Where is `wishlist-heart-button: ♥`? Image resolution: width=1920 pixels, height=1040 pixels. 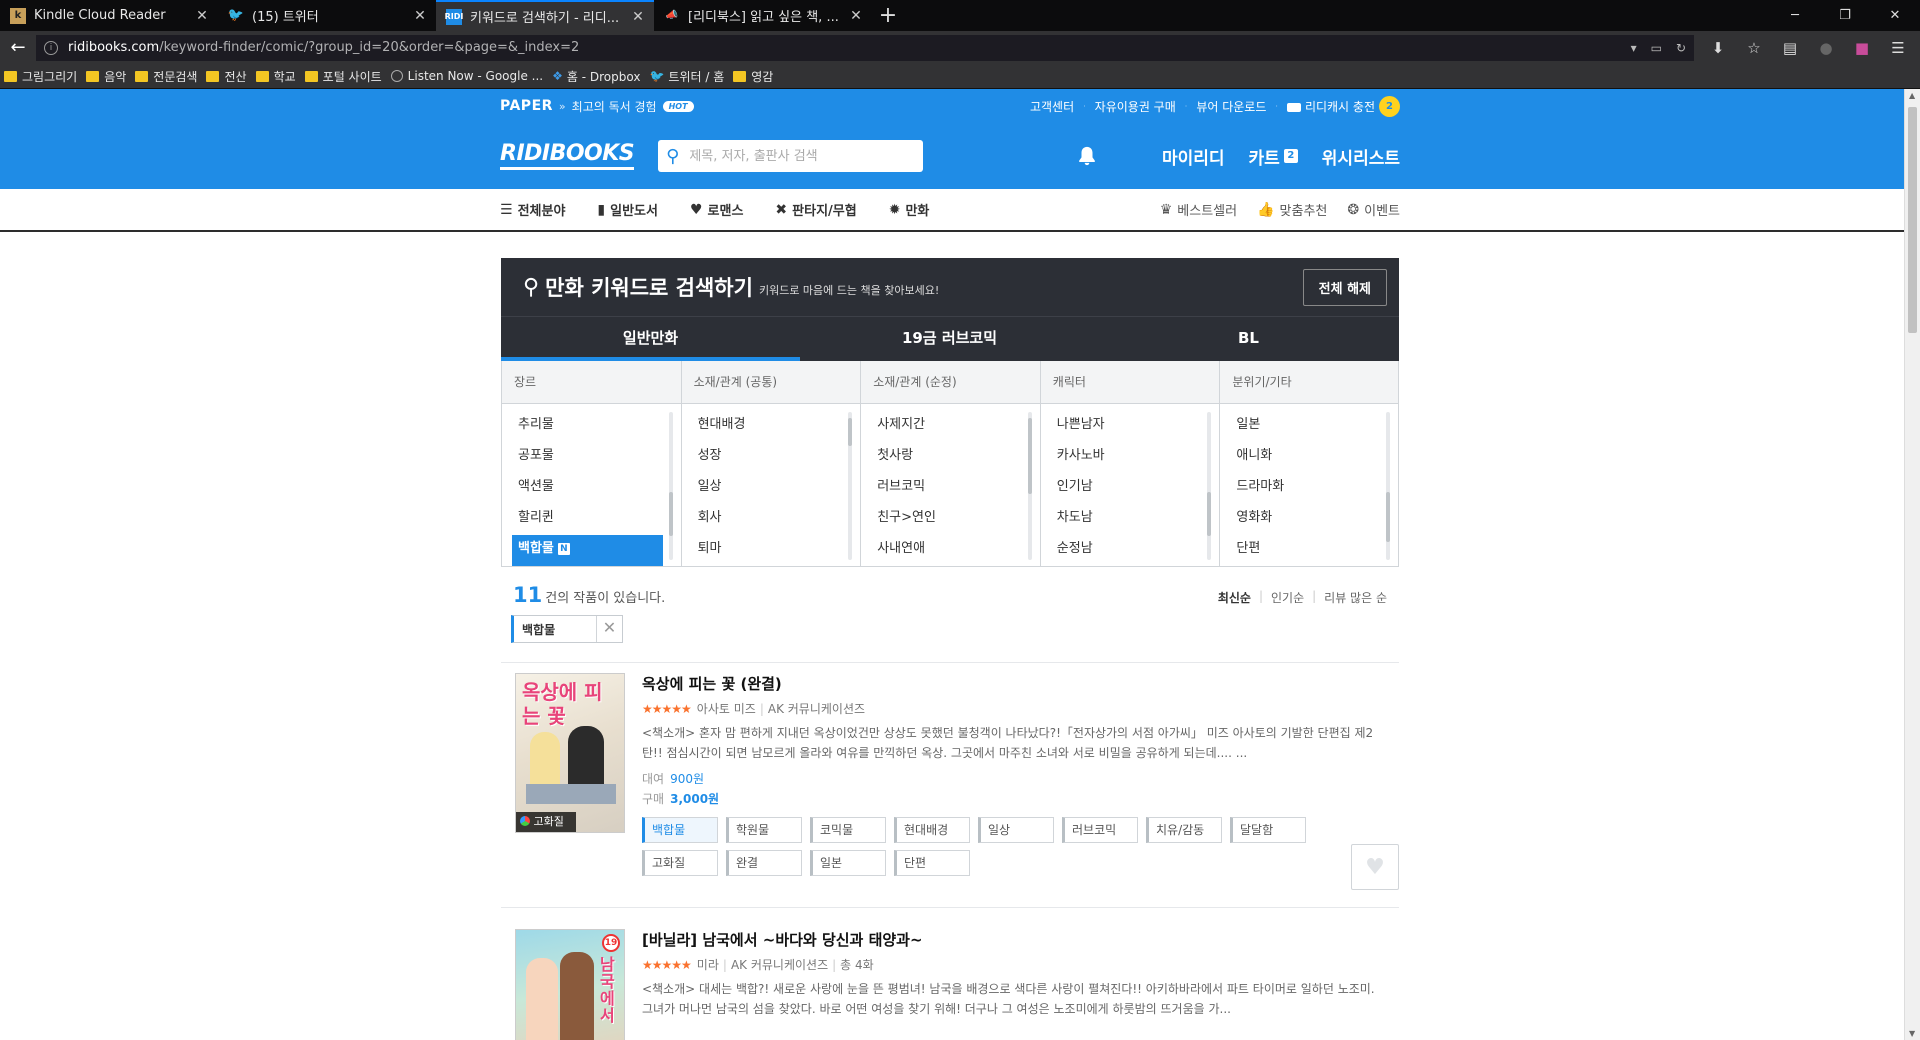 wishlist-heart-button: ♥ is located at coordinates (1375, 867).